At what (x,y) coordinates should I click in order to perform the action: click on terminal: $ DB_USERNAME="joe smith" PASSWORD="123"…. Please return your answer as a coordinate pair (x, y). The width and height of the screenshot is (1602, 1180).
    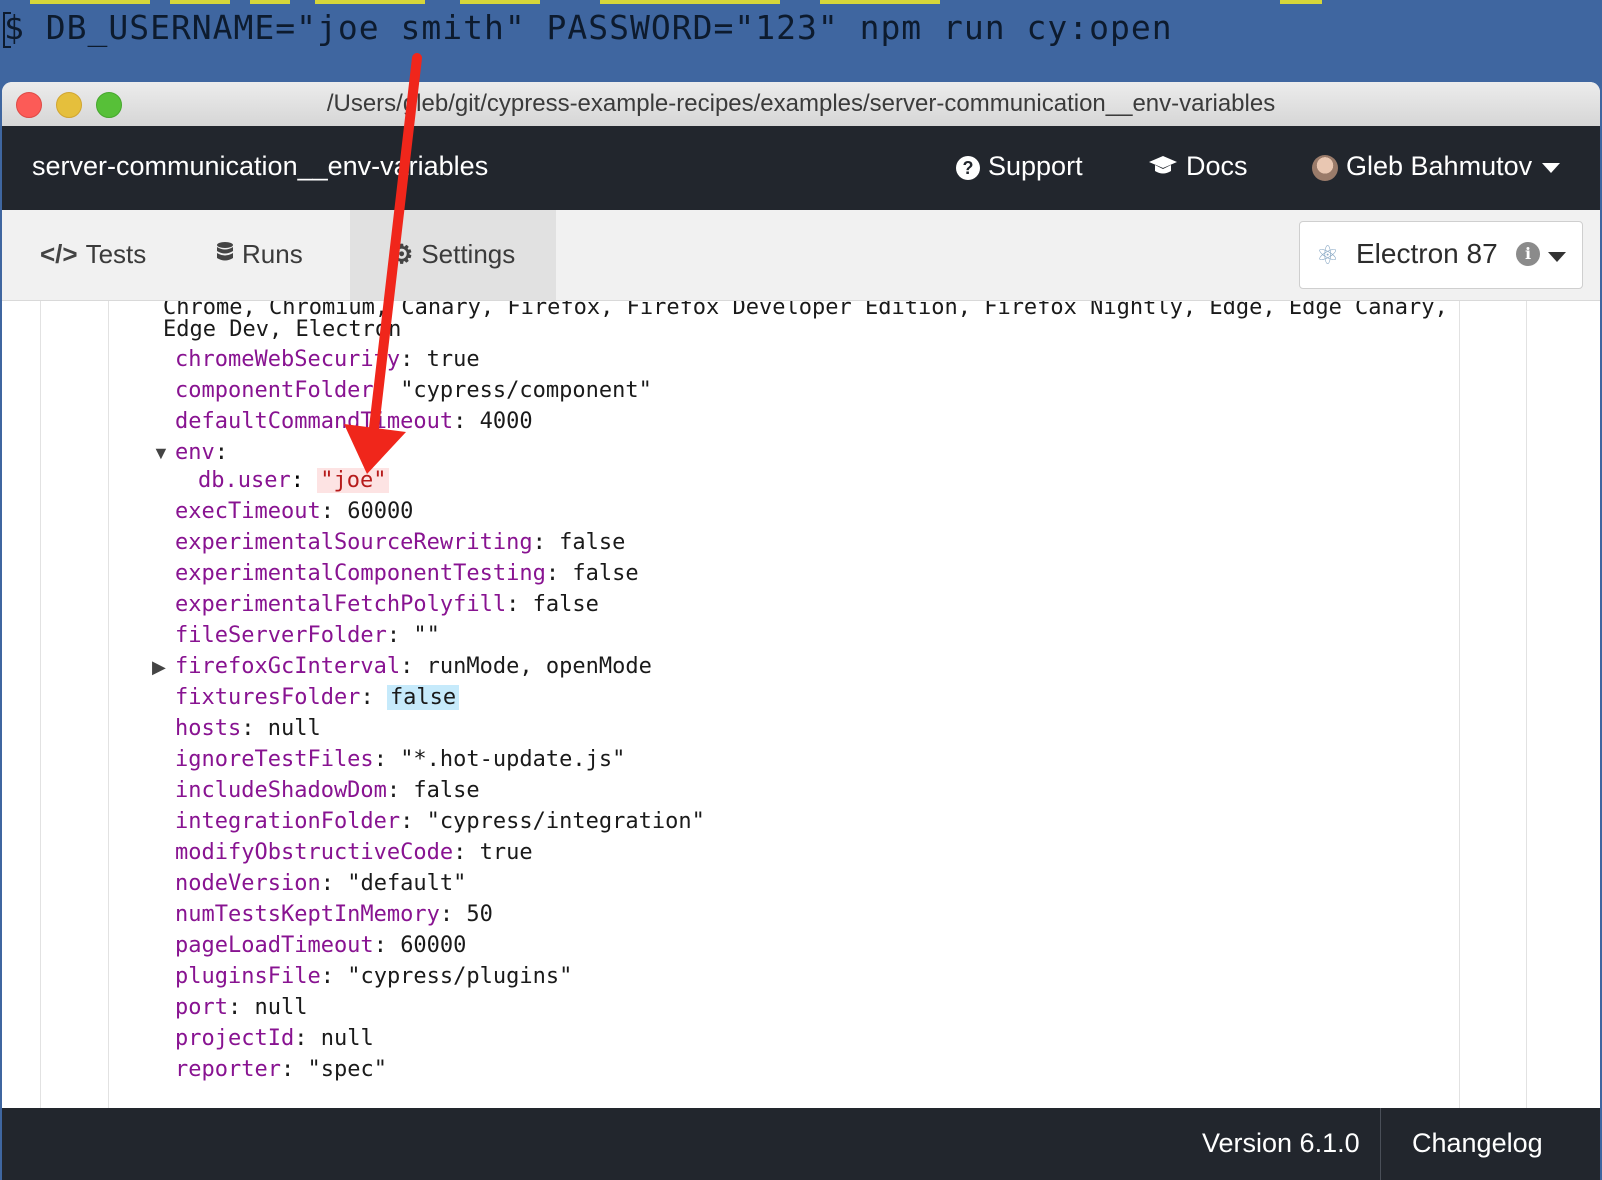
    Looking at the image, I should click on (801, 43).